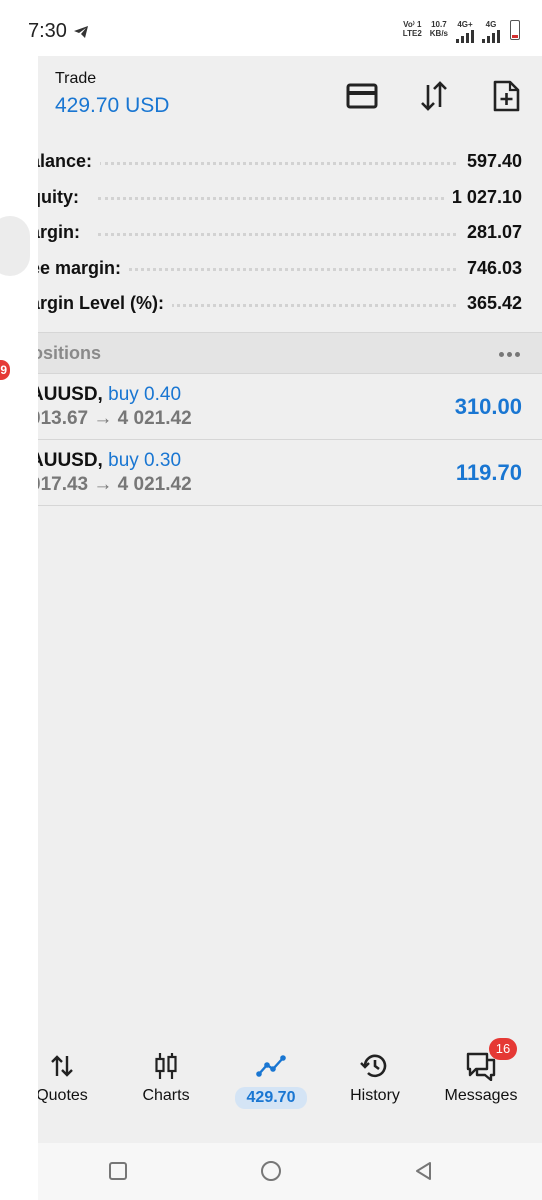  Describe the element at coordinates (166, 1084) in the screenshot. I see `nav-charts: Charts` at that location.